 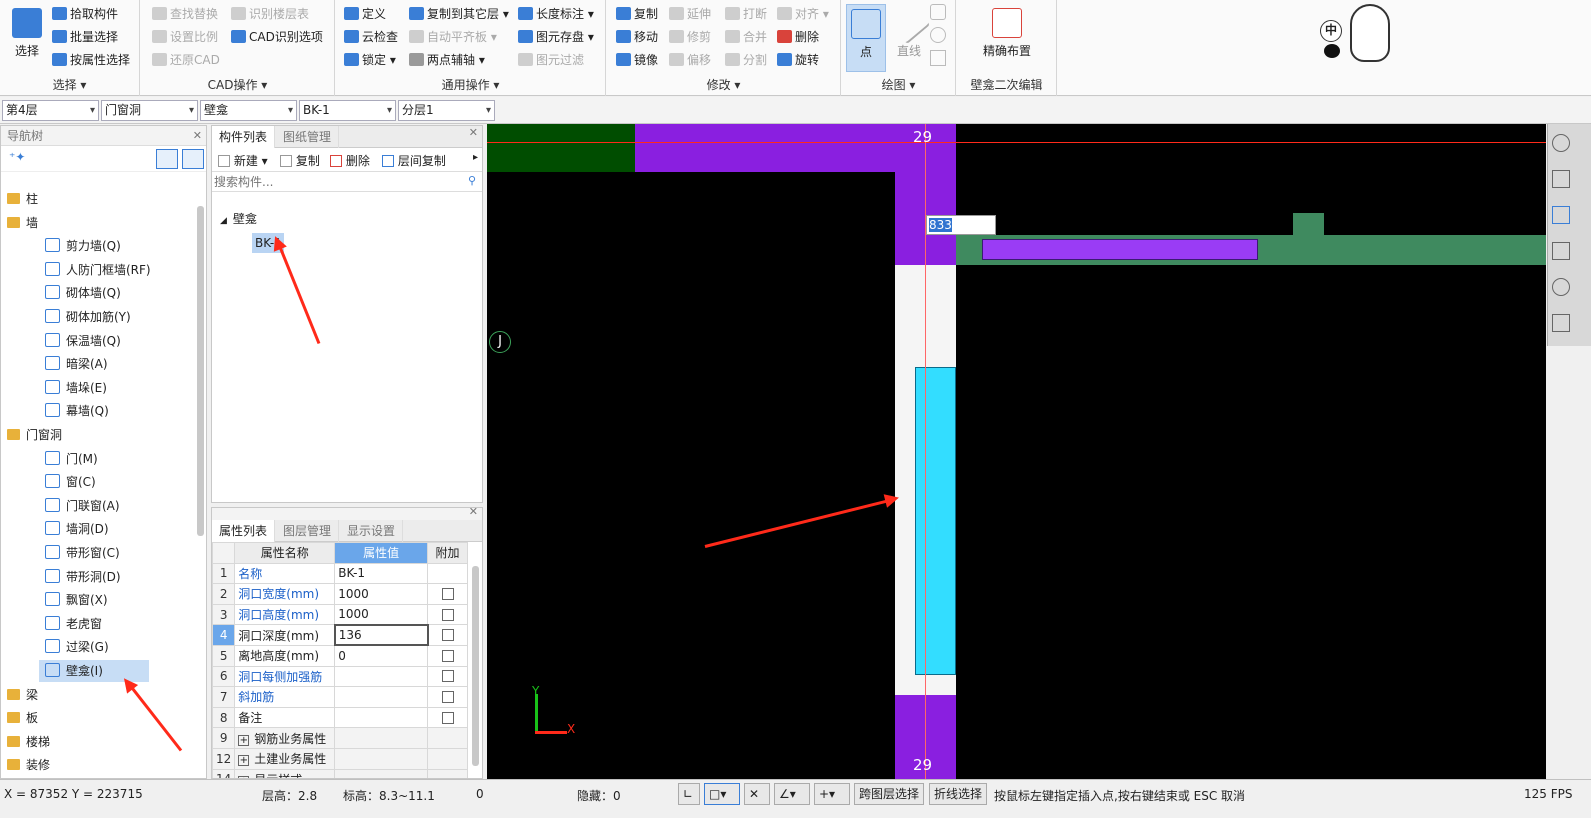 I want to click on property-row: 5 离地高度(mm) 0, so click(x=340, y=655).